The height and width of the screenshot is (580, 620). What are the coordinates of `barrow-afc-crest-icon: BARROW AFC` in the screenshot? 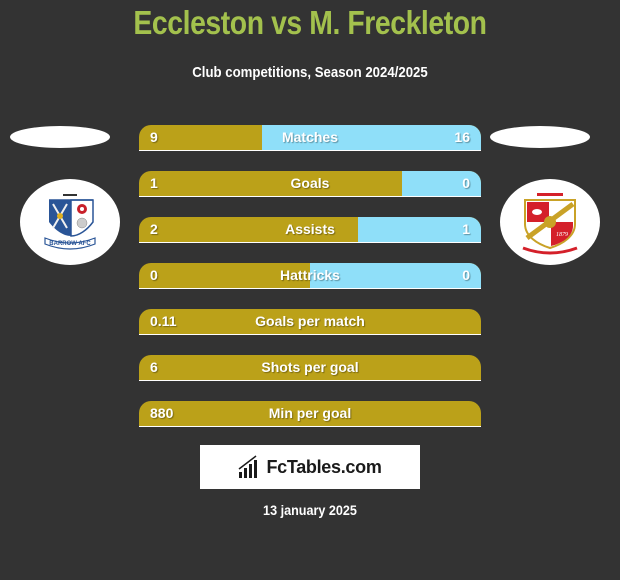 It's located at (70, 222).